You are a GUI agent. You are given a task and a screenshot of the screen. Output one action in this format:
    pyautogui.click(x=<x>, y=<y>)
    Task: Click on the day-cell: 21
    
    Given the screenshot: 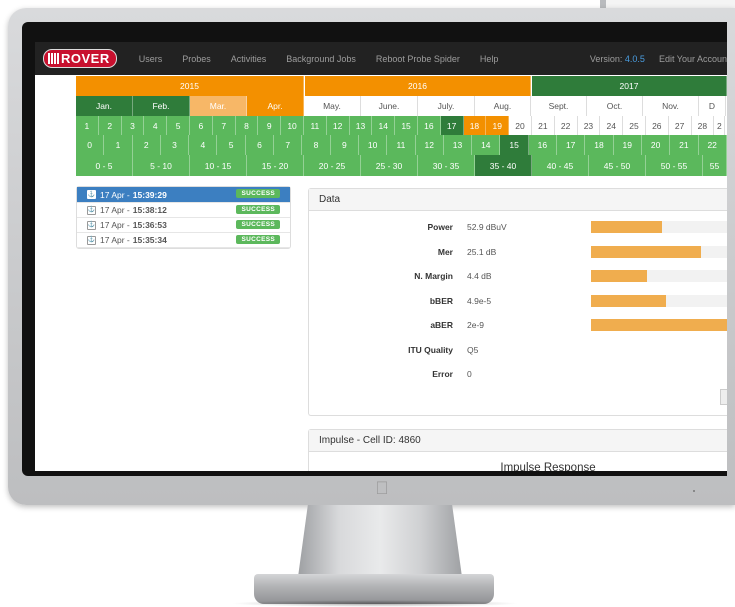 What is the action you would take?
    pyautogui.click(x=543, y=125)
    